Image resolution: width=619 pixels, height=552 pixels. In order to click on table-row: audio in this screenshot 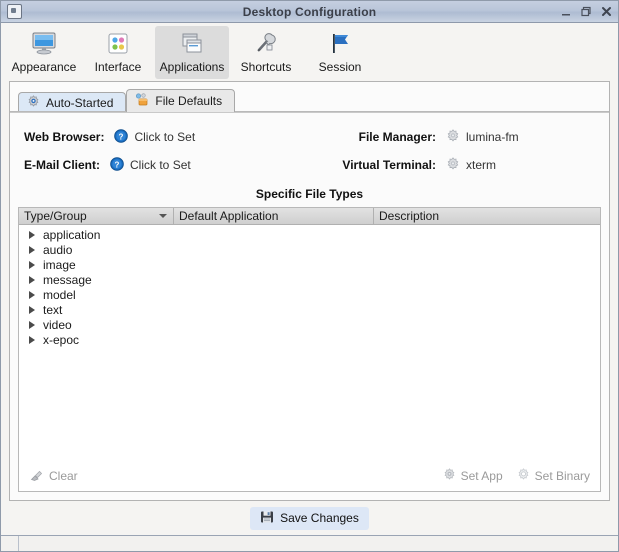, I will do `click(309, 249)`.